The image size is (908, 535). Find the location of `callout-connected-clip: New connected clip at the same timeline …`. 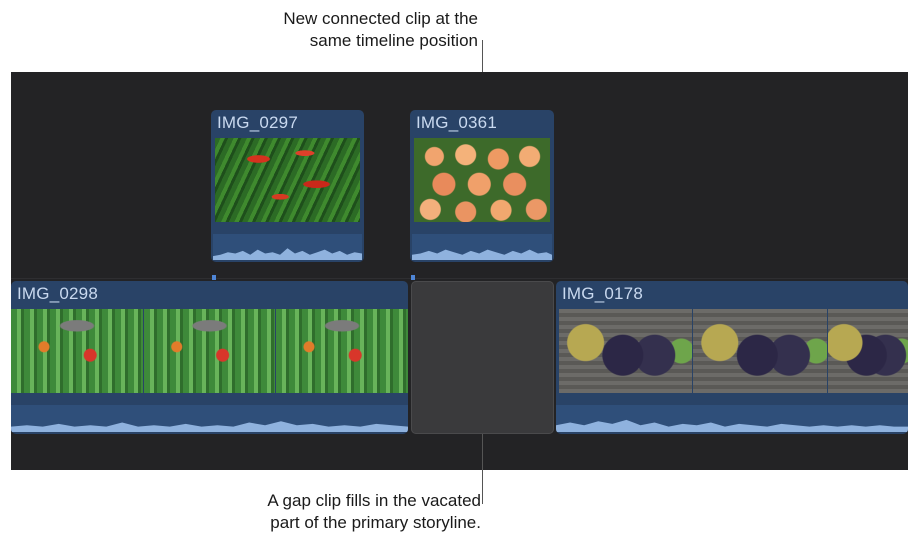

callout-connected-clip: New connected clip at the same timeline … is located at coordinates (380, 30).